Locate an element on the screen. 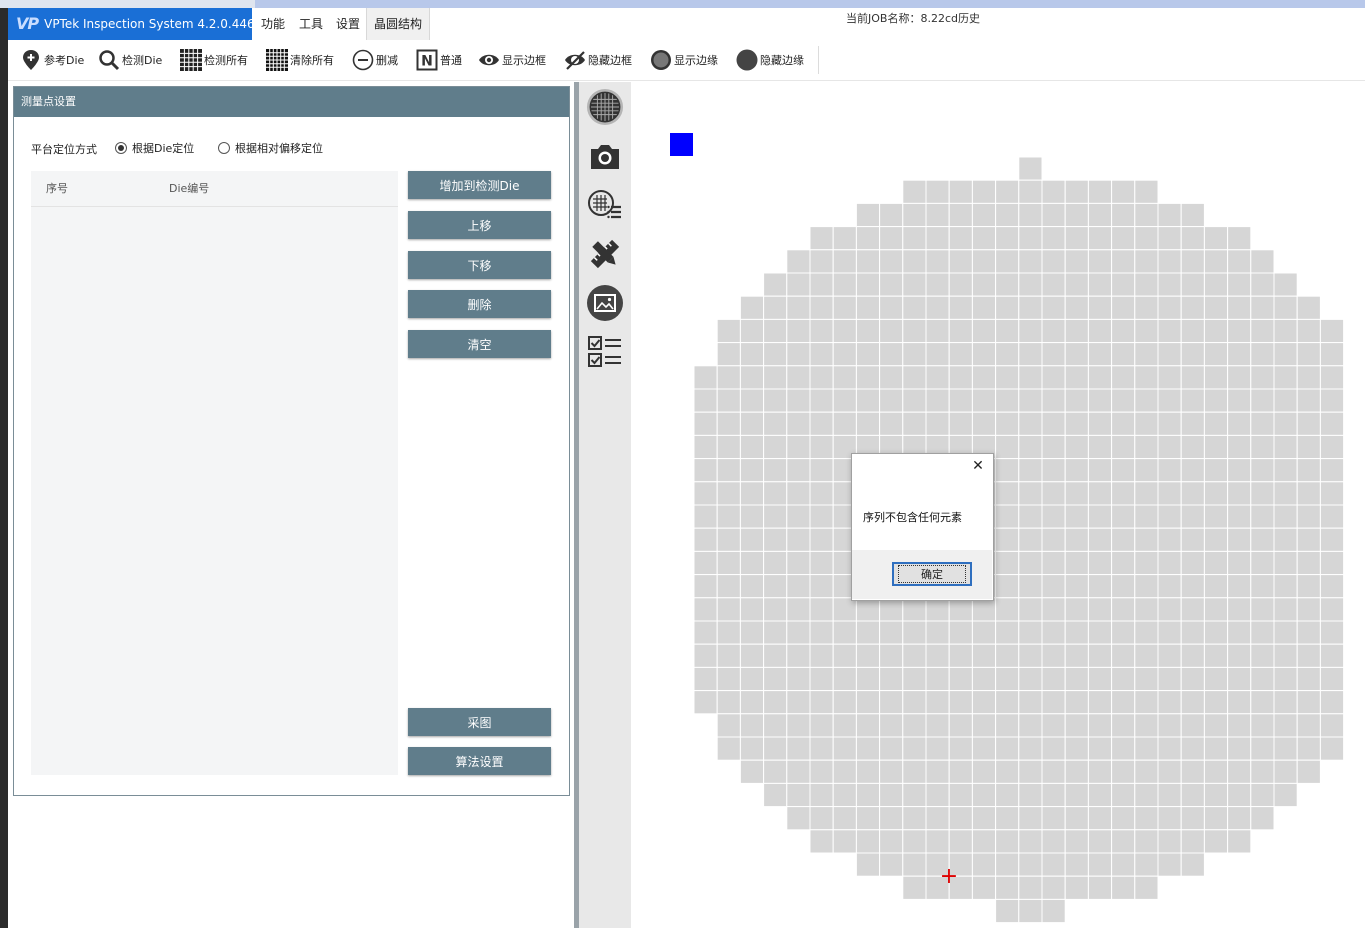  reference-die-button: 参考Die is located at coordinates (52, 60).